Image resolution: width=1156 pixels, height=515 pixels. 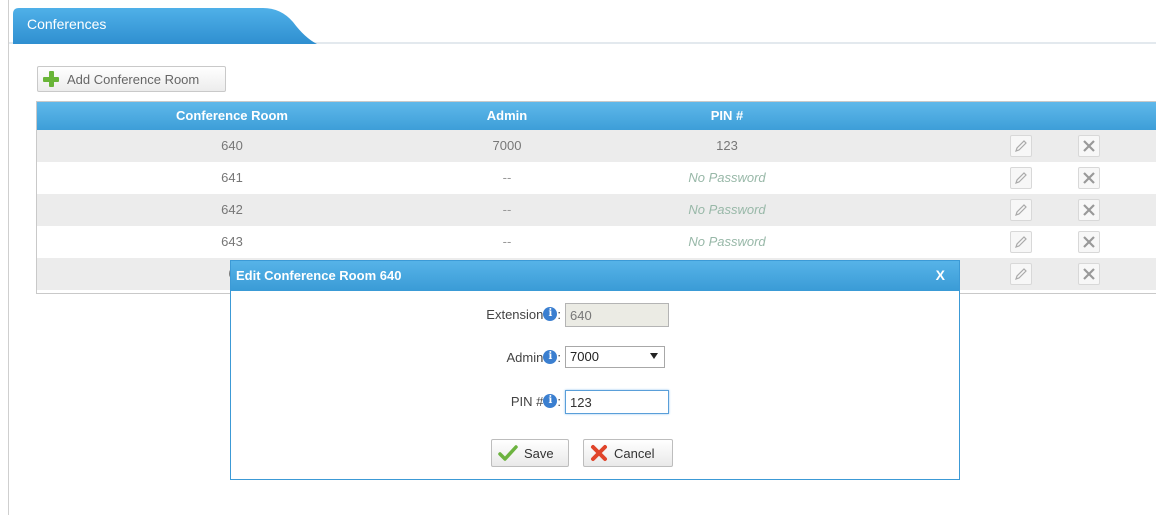 I want to click on admin-label: Admin, so click(x=525, y=357).